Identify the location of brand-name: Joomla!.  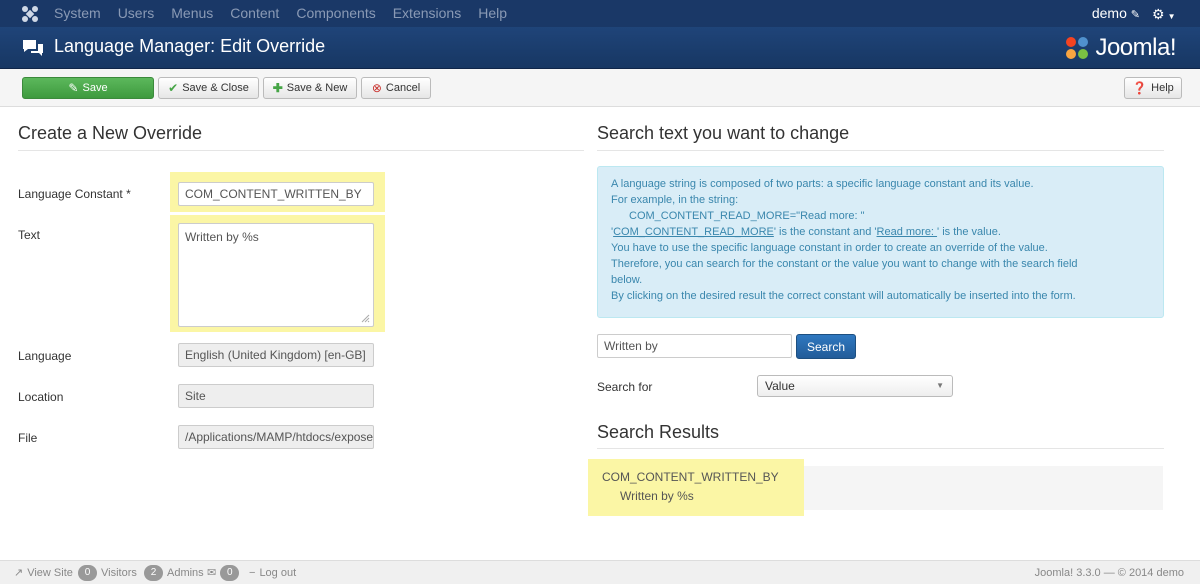
(1135, 47).